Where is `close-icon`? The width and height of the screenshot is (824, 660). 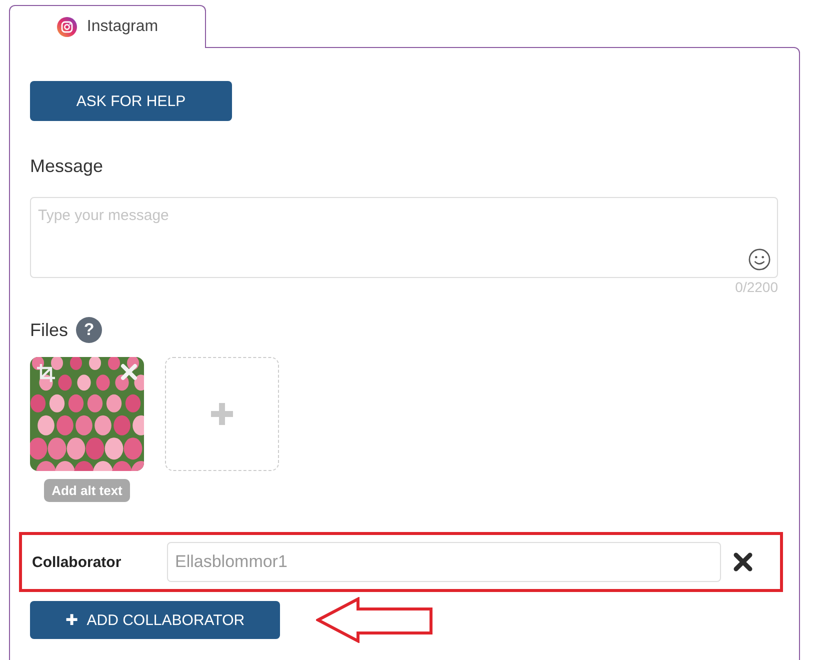
close-icon is located at coordinates (743, 562).